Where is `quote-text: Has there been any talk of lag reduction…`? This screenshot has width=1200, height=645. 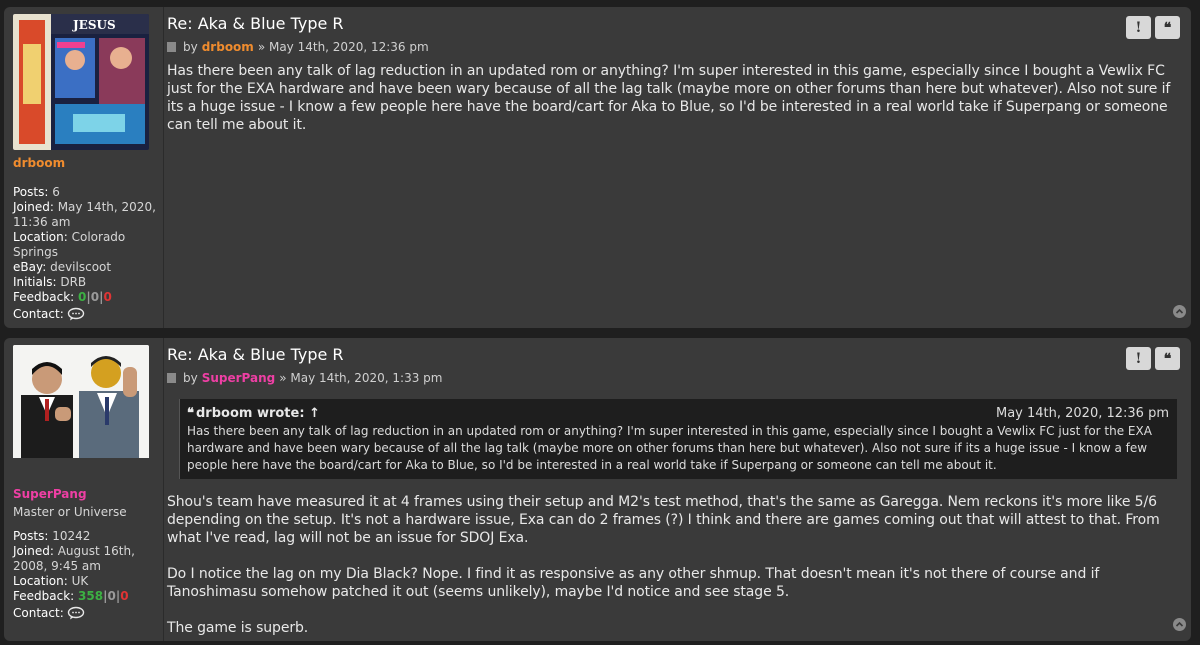
quote-text: Has there been any talk of lag reduction… is located at coordinates (669, 448).